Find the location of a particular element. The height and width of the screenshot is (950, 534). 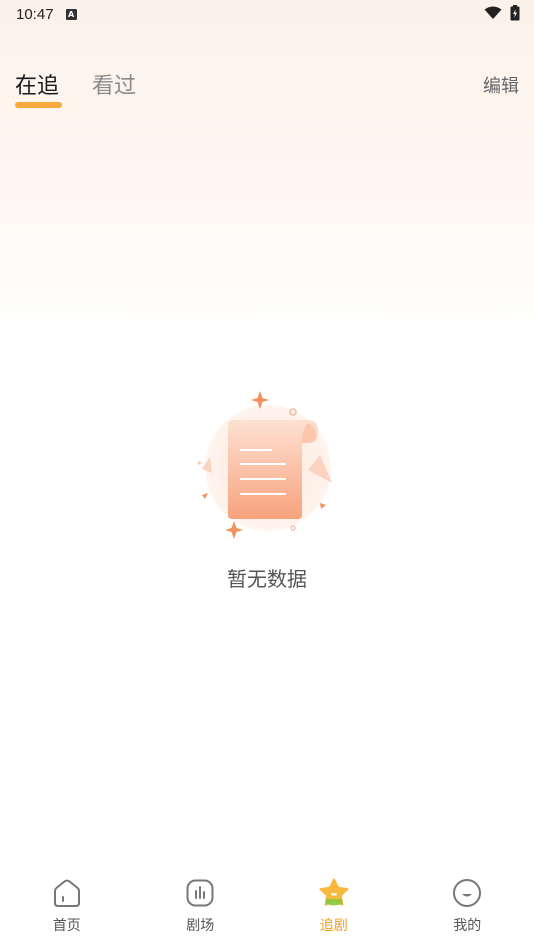

theater-icon is located at coordinates (200, 893).